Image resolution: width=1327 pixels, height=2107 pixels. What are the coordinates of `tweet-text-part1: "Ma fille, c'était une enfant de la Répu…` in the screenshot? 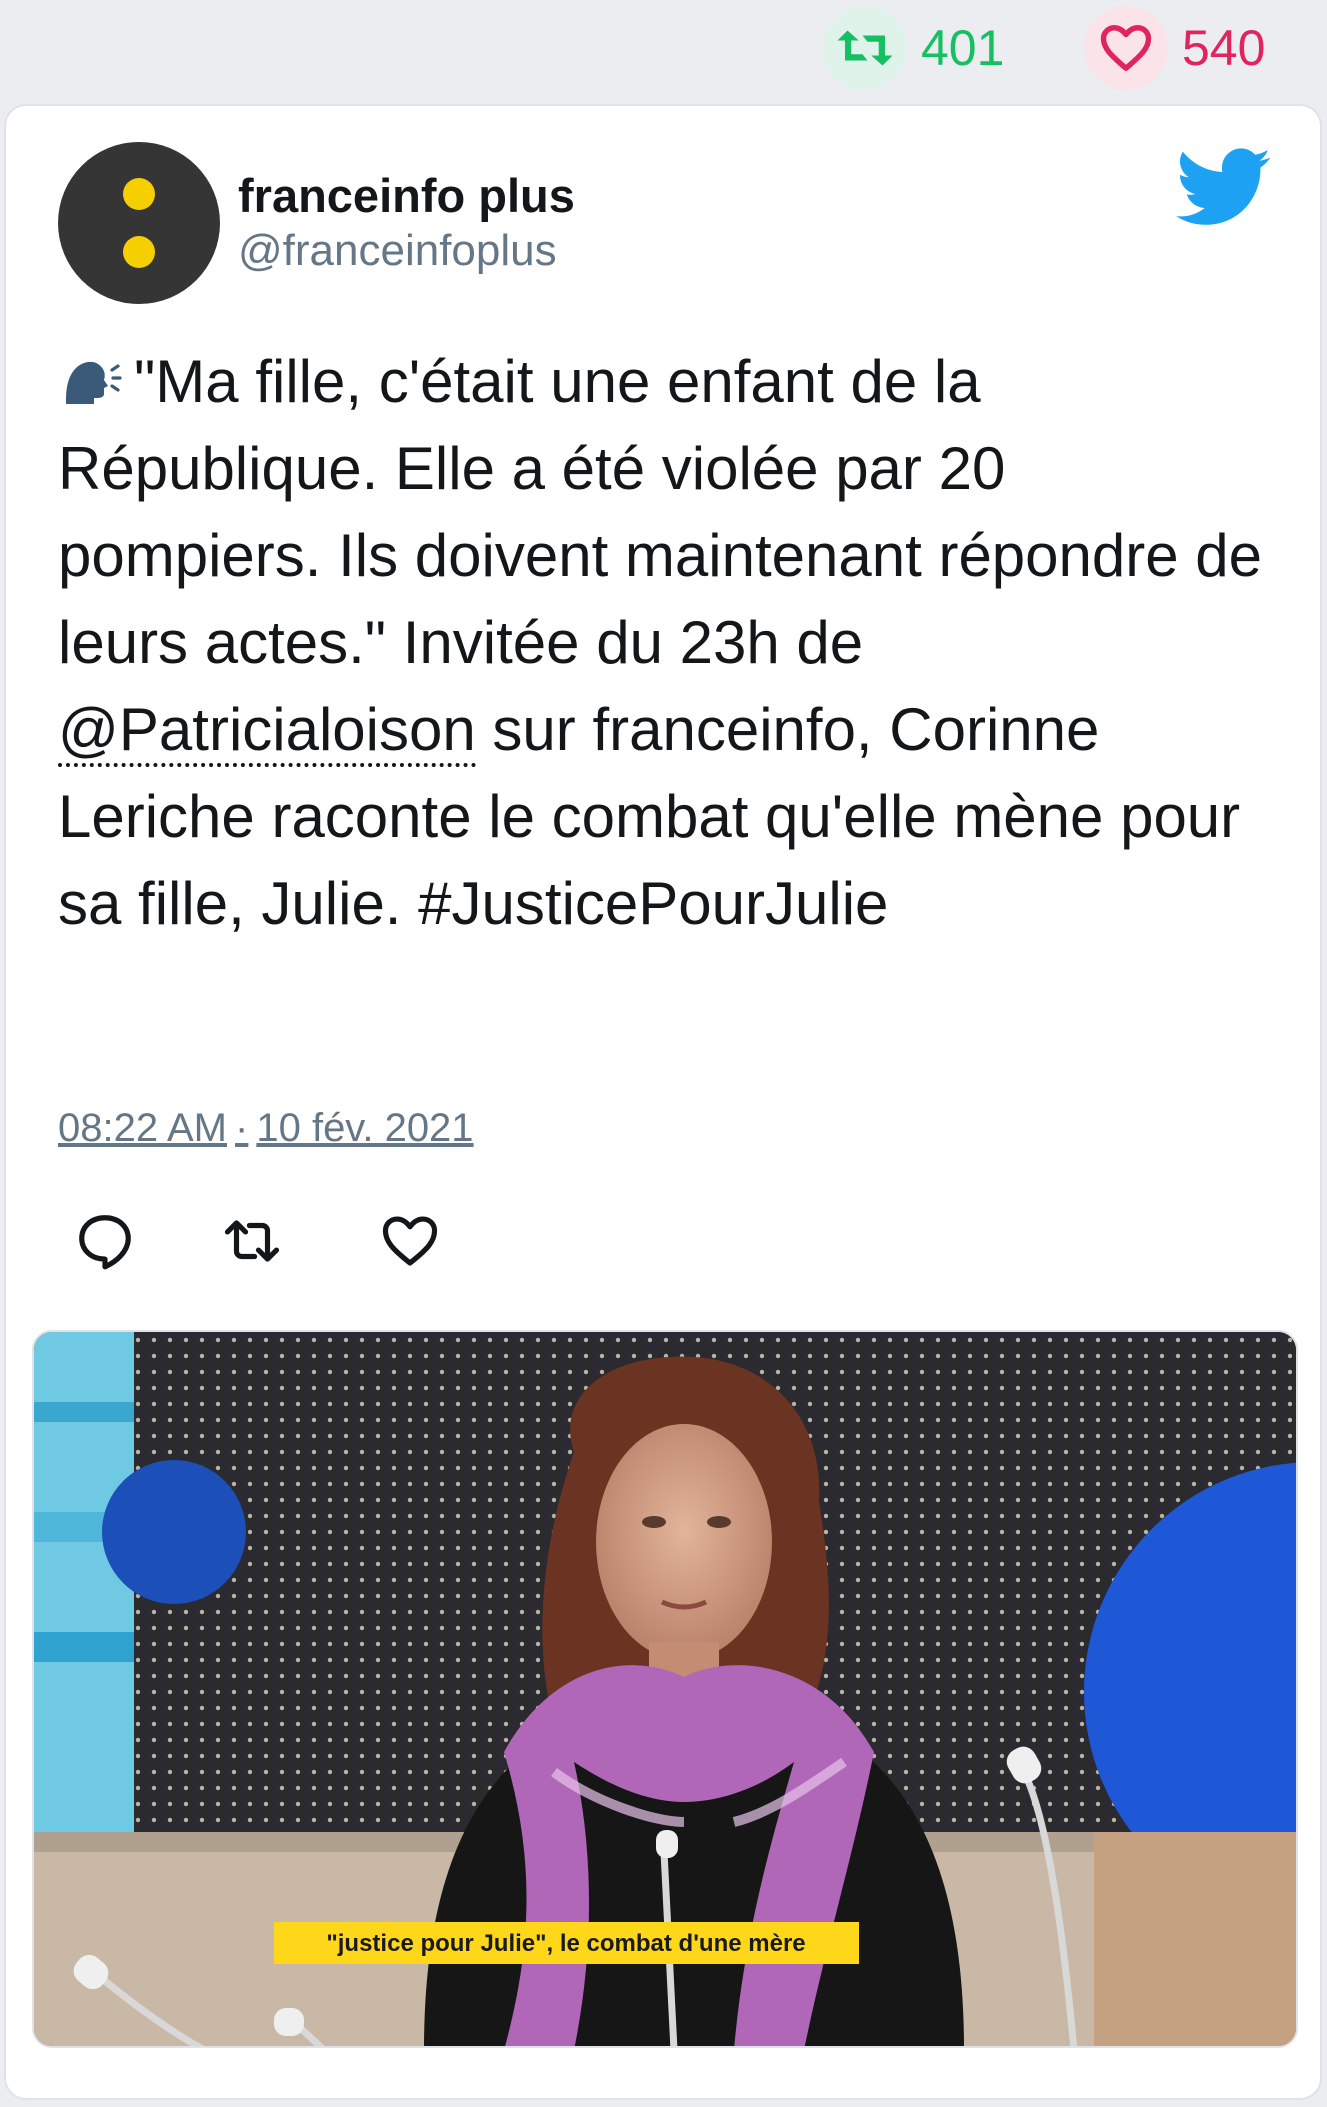 It's located at (660, 512).